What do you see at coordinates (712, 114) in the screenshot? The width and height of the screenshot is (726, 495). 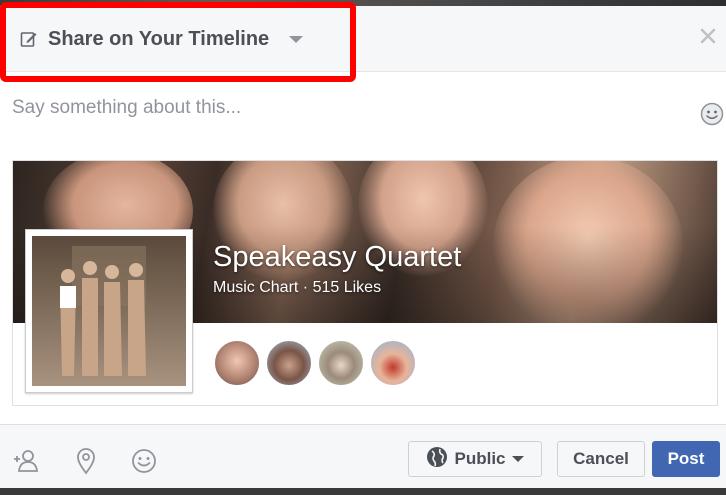 I see `emoji-smile-icon` at bounding box center [712, 114].